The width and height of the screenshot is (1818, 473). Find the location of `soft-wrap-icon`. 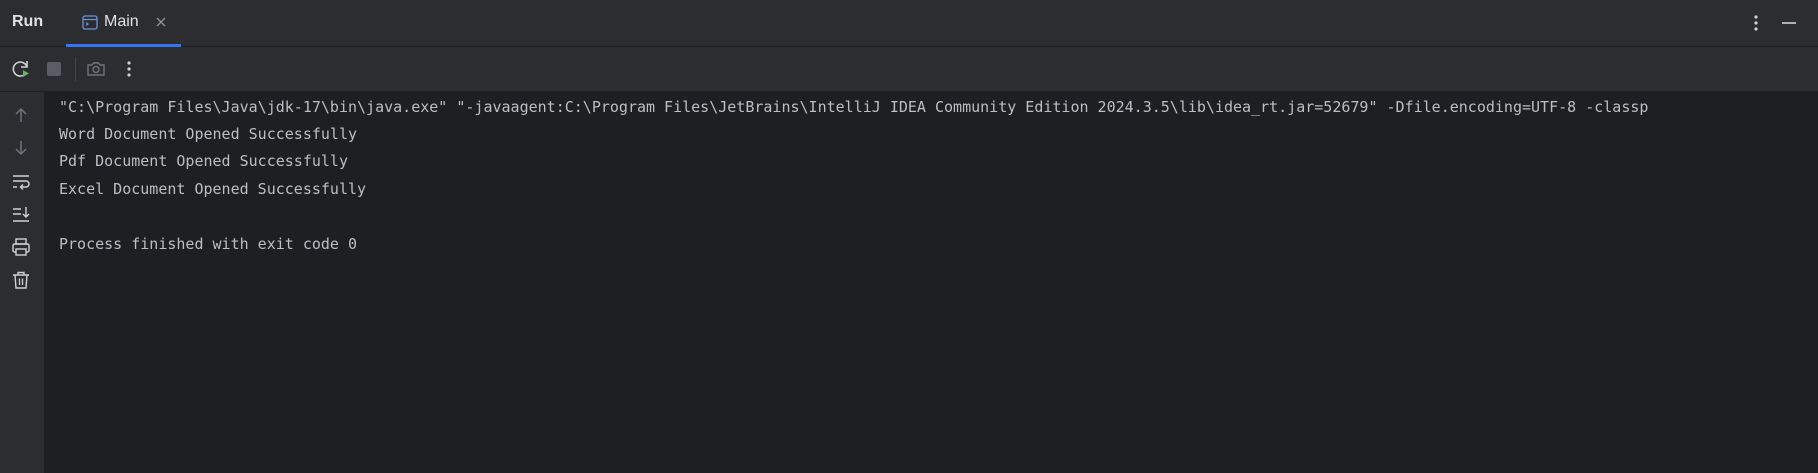

soft-wrap-icon is located at coordinates (21, 181).